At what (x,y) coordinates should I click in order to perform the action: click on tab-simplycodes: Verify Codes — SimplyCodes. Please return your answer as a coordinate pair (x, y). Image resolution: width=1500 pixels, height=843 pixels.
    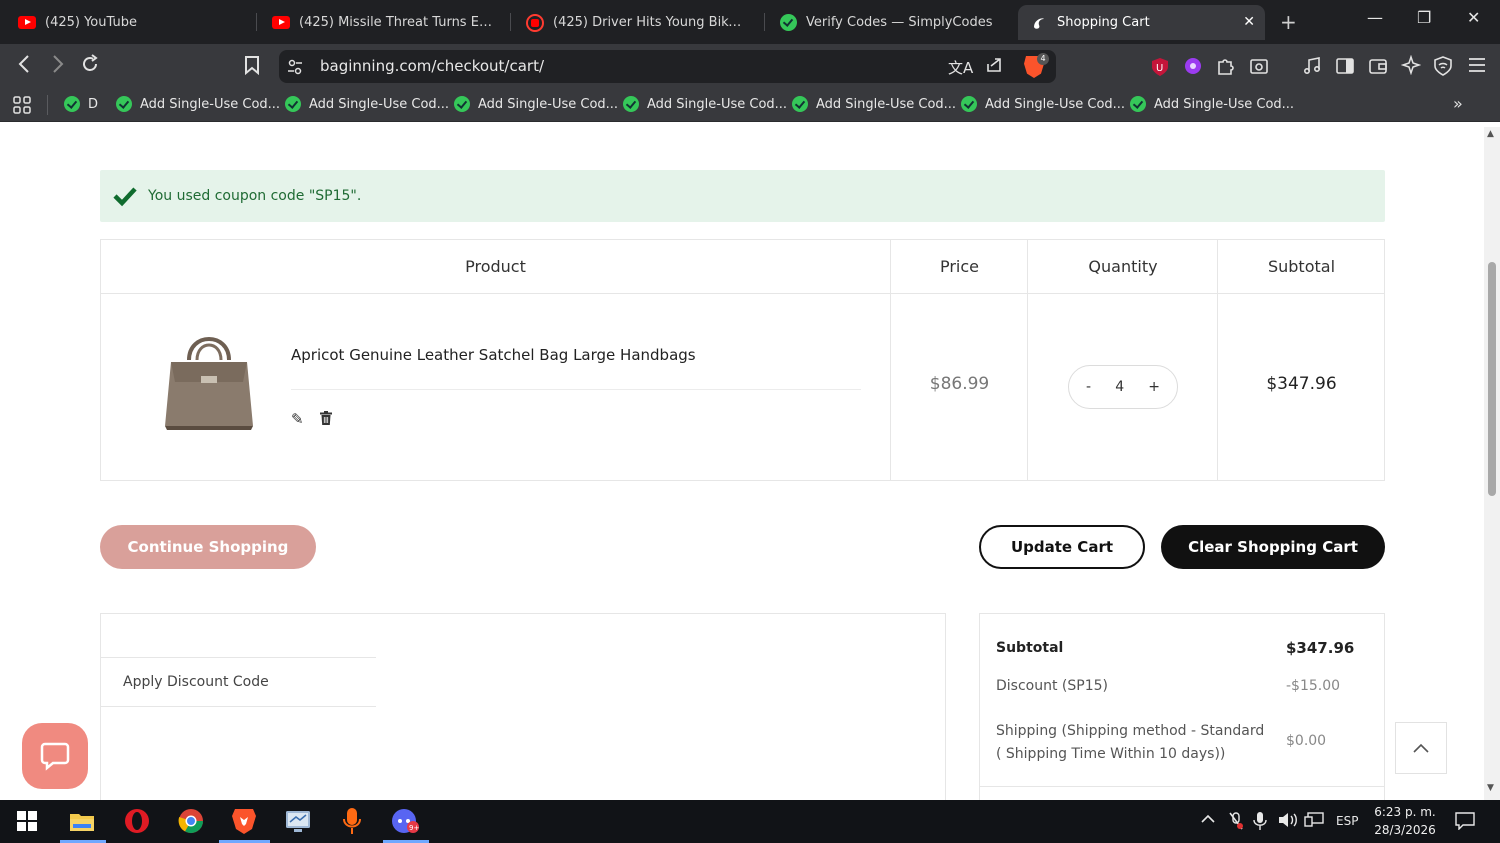
    Looking at the image, I should click on (890, 22).